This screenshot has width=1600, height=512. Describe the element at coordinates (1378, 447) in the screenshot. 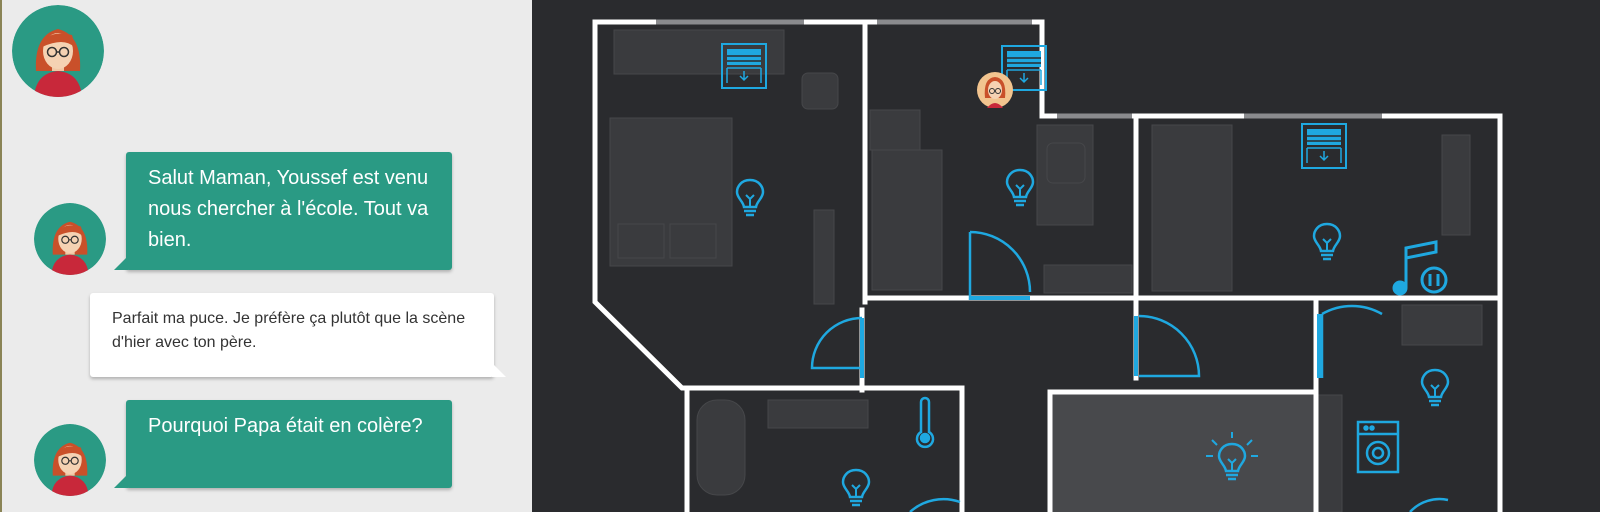

I see `washing-machine-icon` at that location.